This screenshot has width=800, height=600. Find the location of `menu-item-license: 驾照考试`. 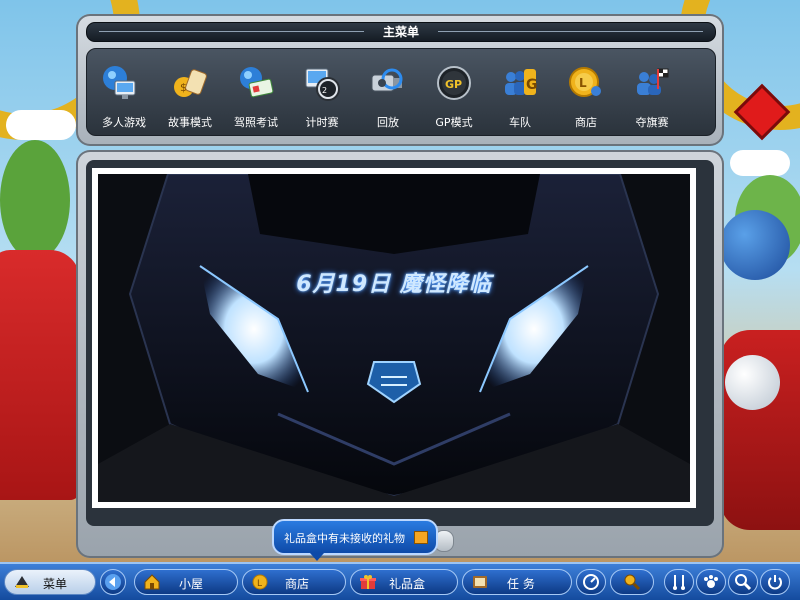

menu-item-license: 驾照考试 is located at coordinates (256, 92).